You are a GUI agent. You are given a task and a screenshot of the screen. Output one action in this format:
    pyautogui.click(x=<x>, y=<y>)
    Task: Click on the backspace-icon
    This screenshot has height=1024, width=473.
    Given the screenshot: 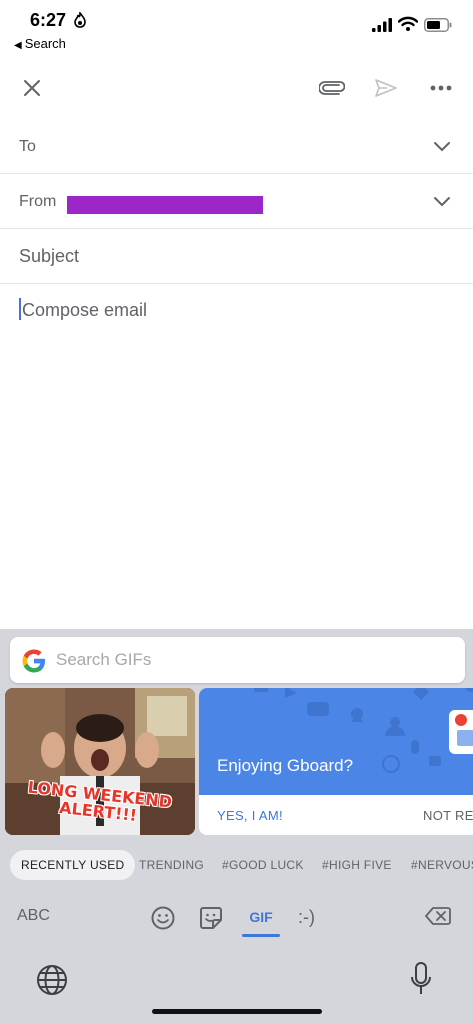 What is the action you would take?
    pyautogui.click(x=438, y=916)
    